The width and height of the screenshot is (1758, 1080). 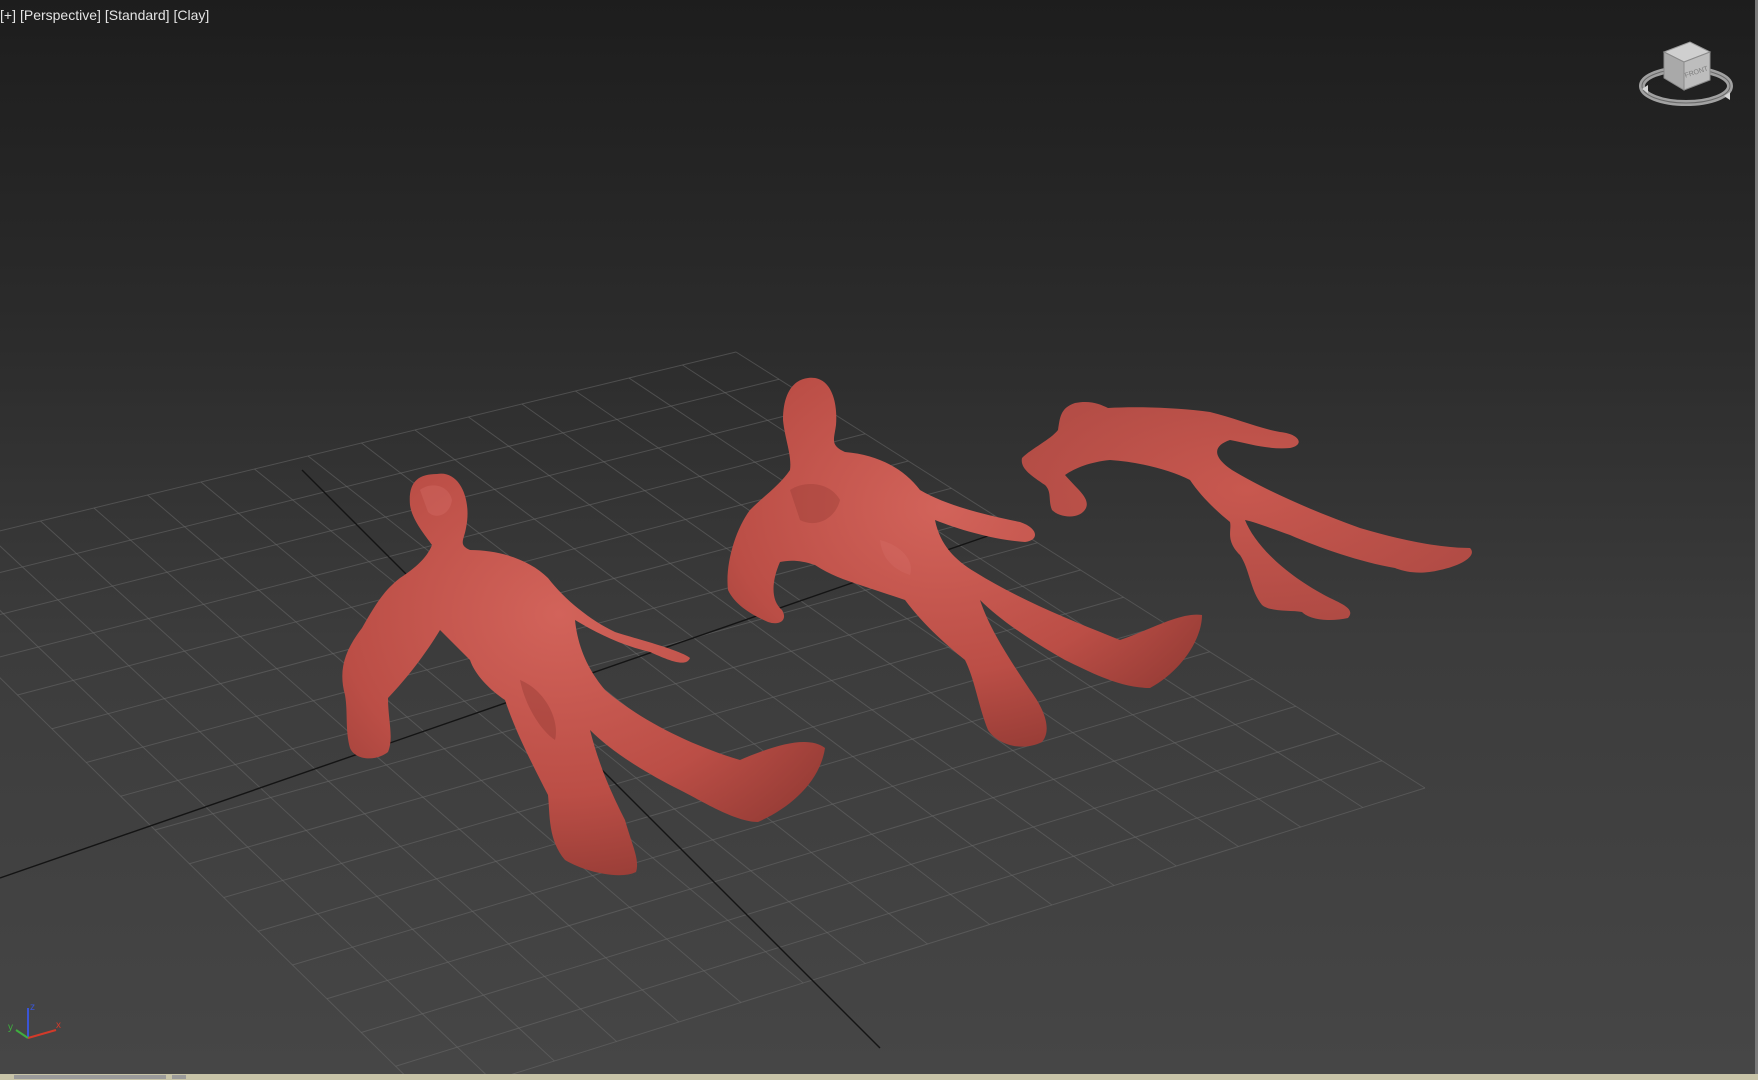 What do you see at coordinates (772, 822) in the screenshot?
I see `grid-line` at bounding box center [772, 822].